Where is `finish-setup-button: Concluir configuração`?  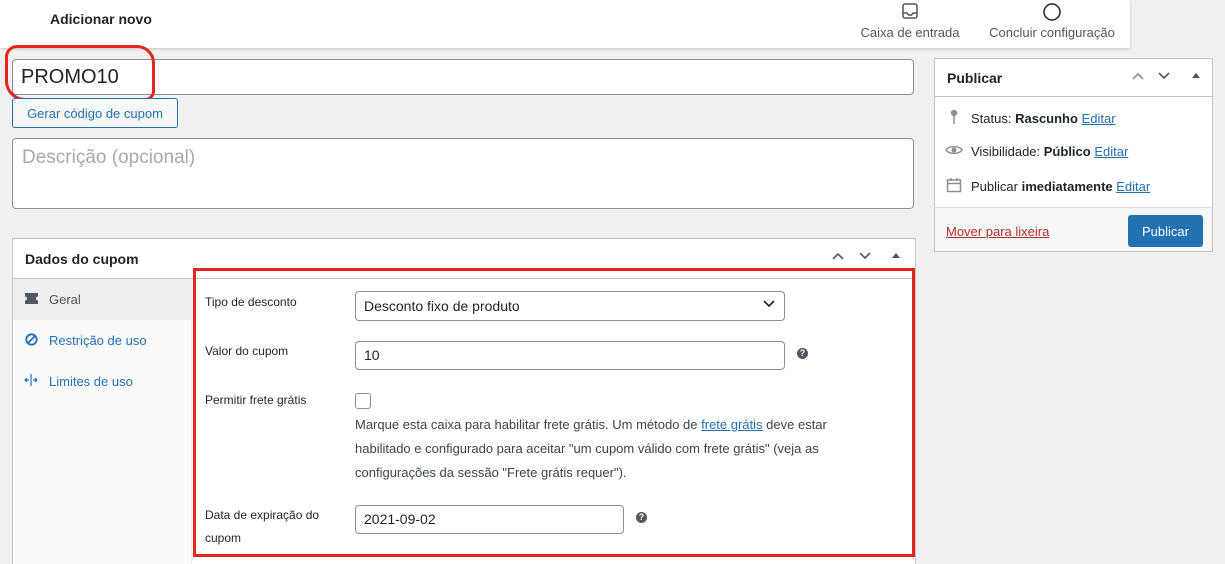 finish-setup-button: Concluir configuração is located at coordinates (1052, 21).